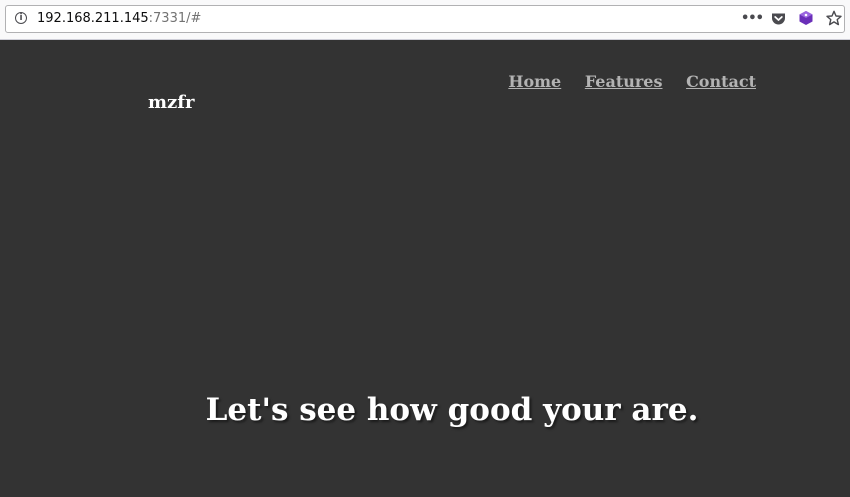 This screenshot has width=850, height=497. Describe the element at coordinates (93, 18) in the screenshot. I see `url-host: 192.168.211.145` at that location.